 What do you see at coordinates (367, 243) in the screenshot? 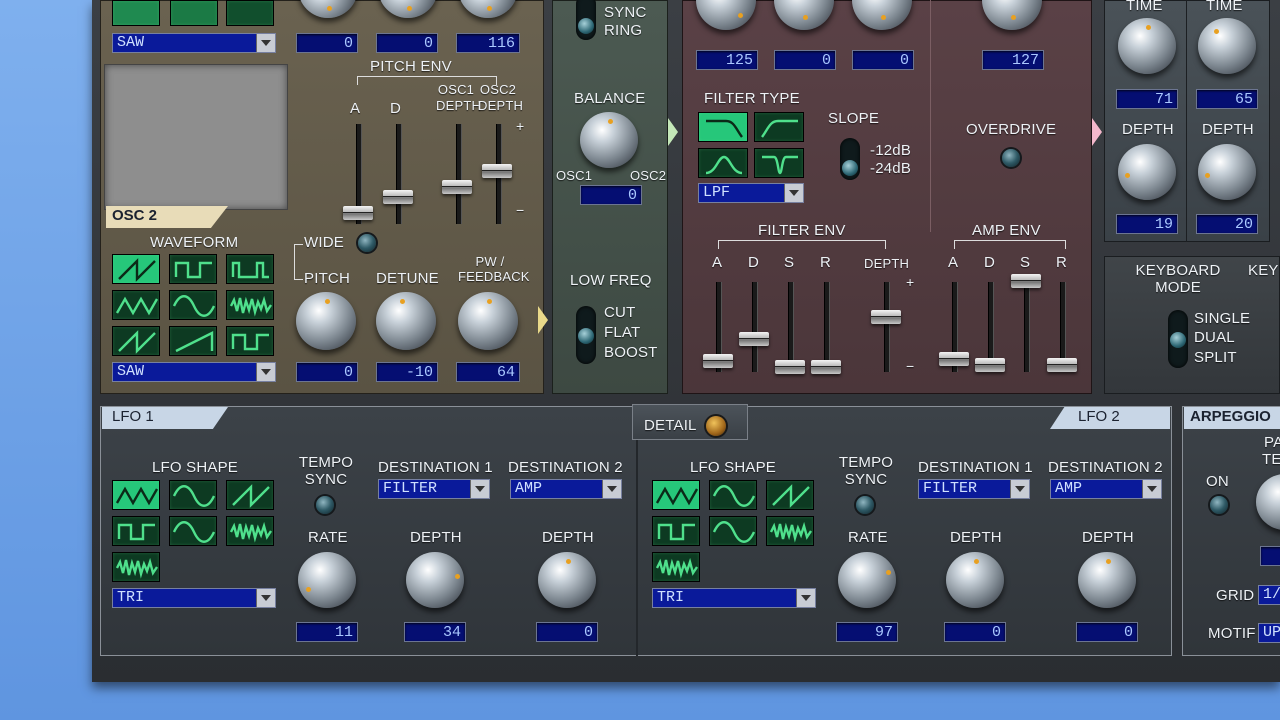
I see `osc2-wide-toggle` at bounding box center [367, 243].